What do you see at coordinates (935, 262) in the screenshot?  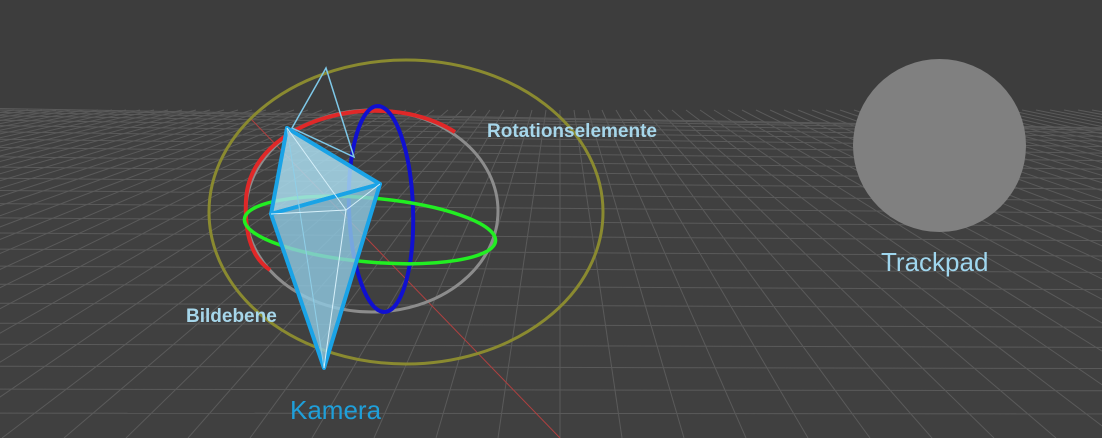 I see `trackpad-label: Trackpad` at bounding box center [935, 262].